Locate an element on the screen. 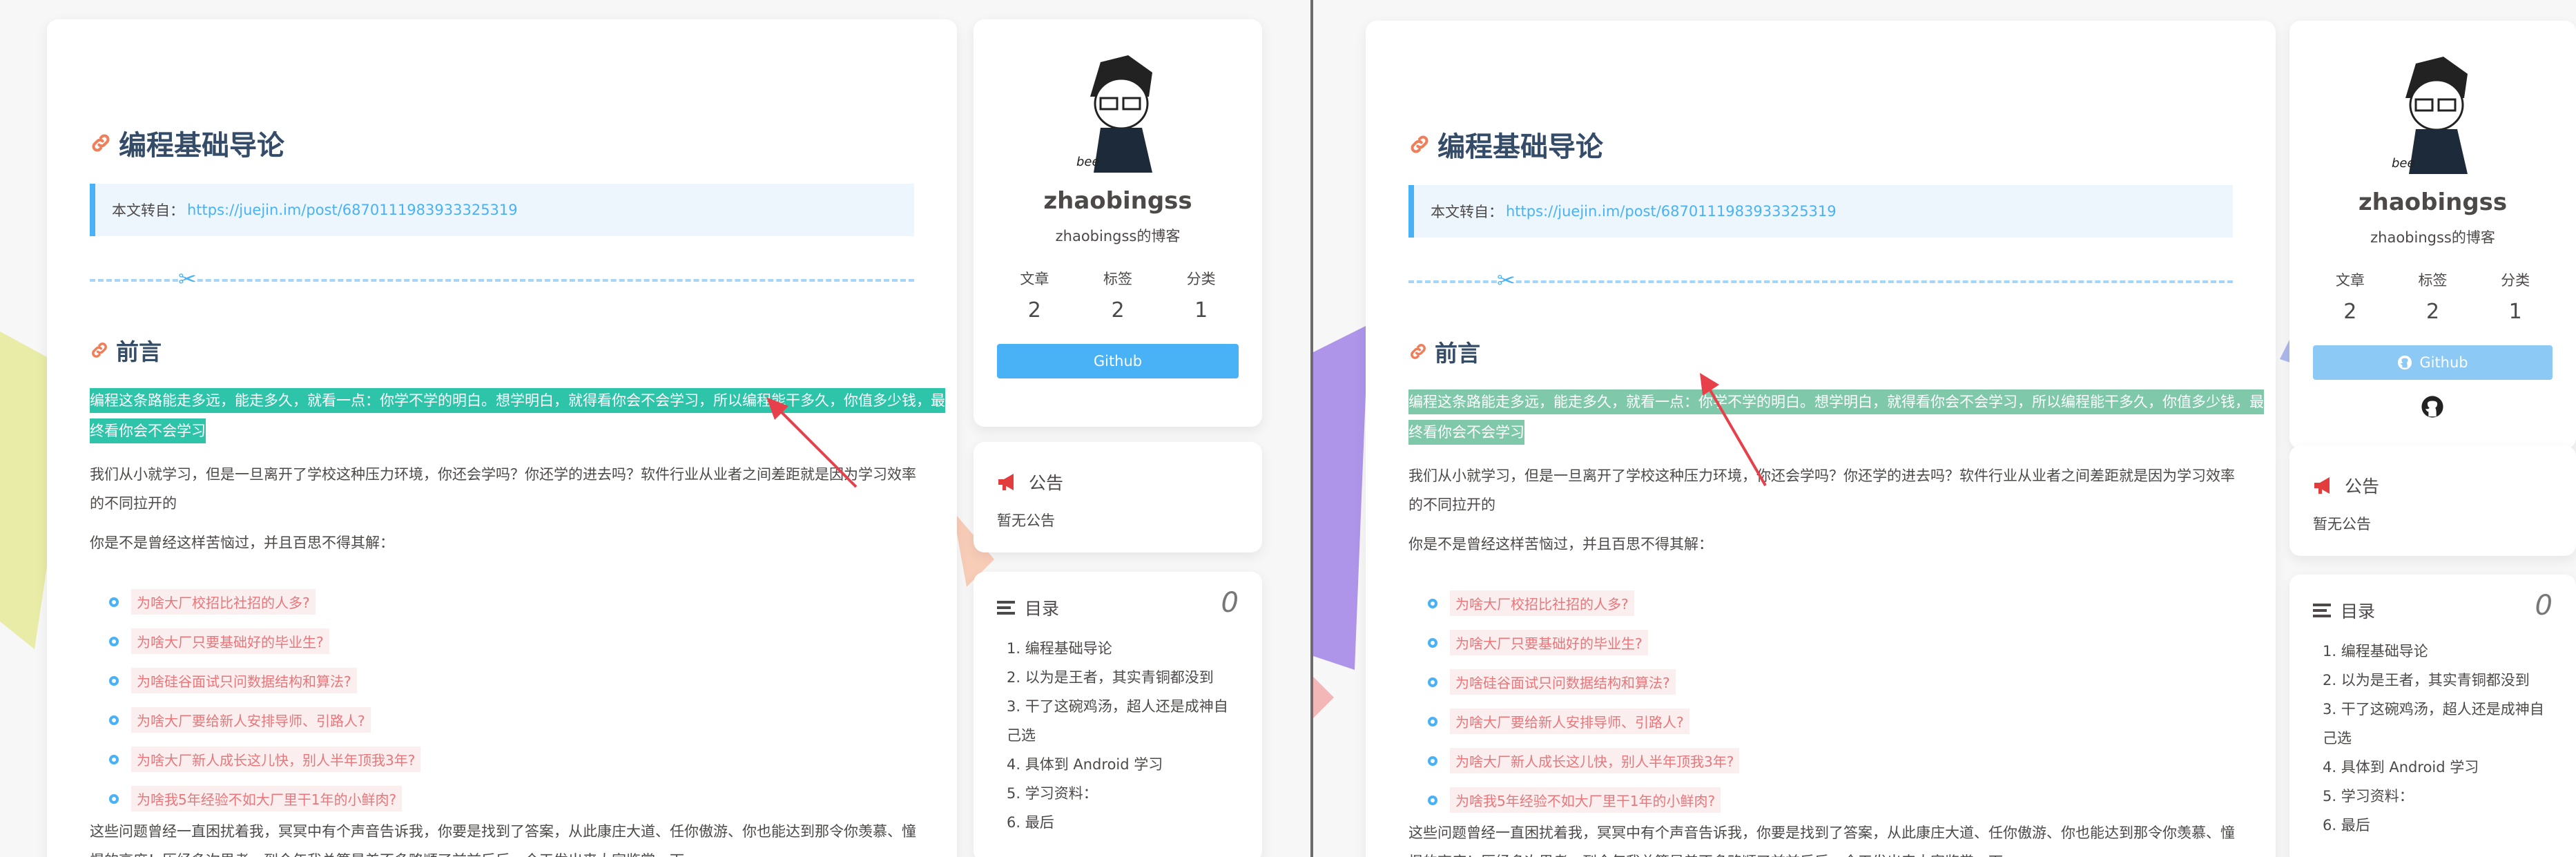 The height and width of the screenshot is (857, 2576). svg-text: bee is located at coordinates (1088, 162).